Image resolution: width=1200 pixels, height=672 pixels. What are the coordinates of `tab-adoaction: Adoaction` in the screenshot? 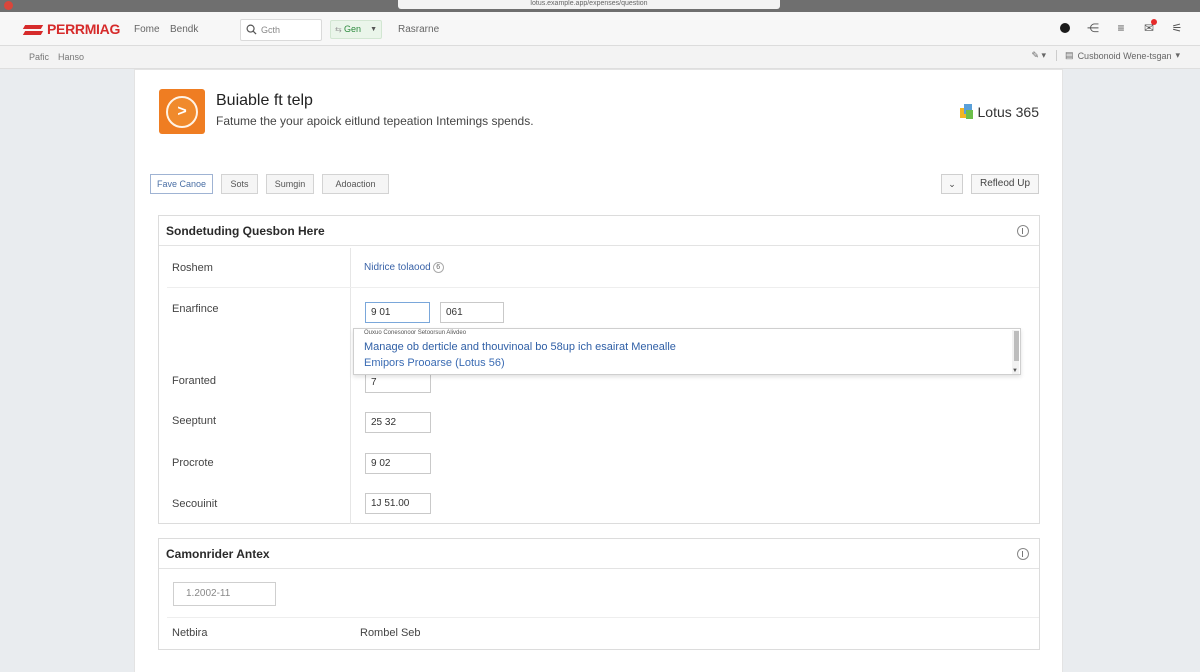 It's located at (355, 184).